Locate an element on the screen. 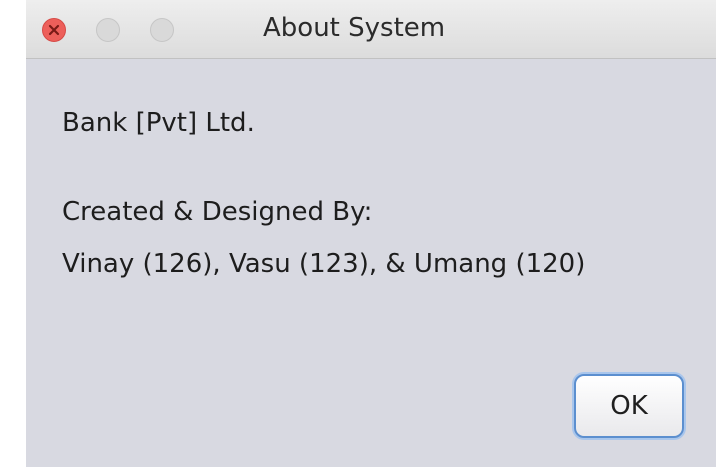 This screenshot has width=716, height=467. title-bar: About System is located at coordinates (371, 29).